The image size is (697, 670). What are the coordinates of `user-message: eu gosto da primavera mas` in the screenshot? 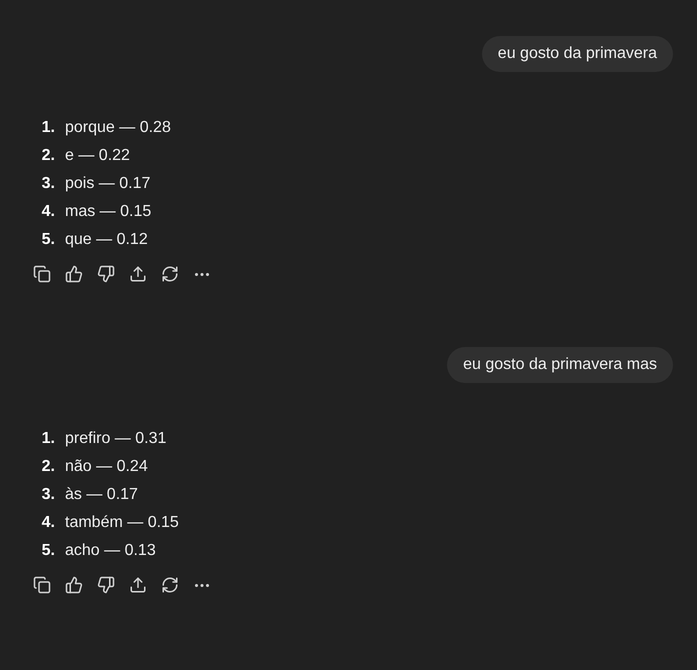 It's located at (560, 365).